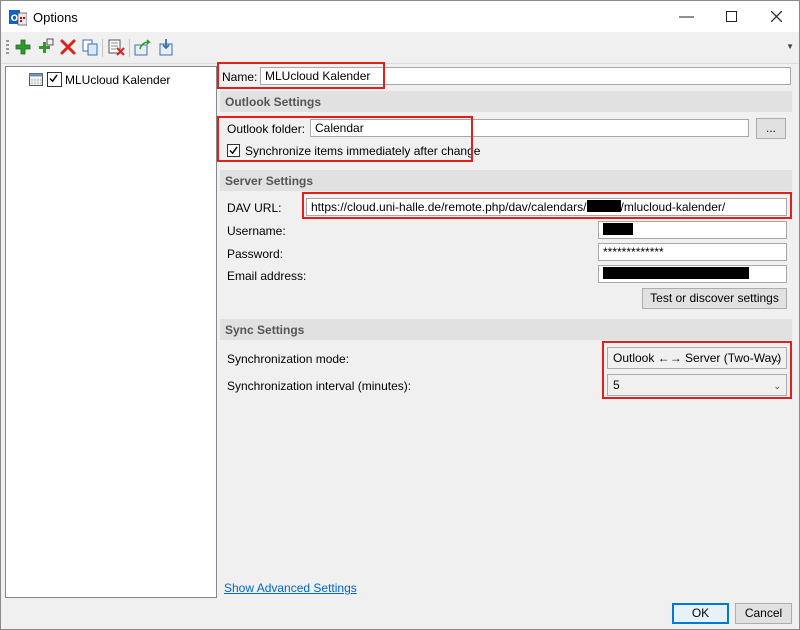  Describe the element at coordinates (603, 206) in the screenshot. I see `redacted-username` at that location.